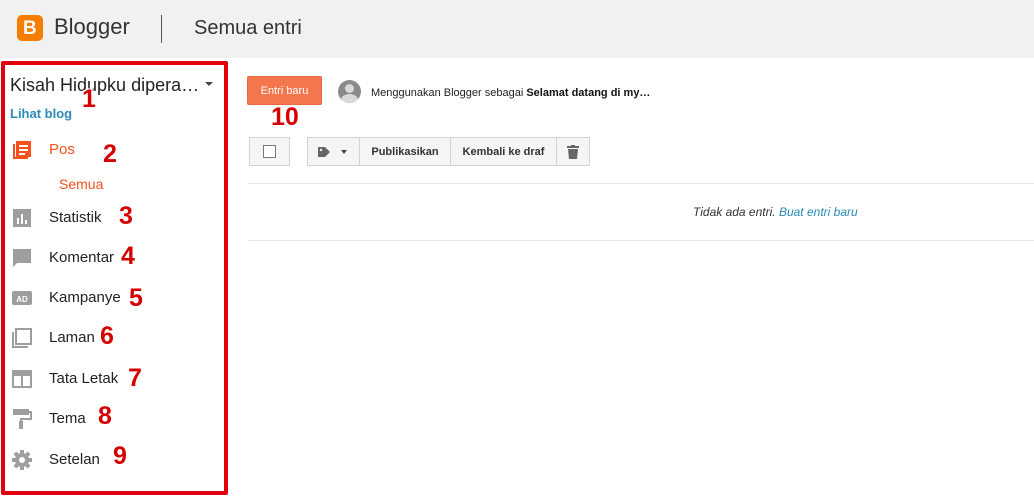 The width and height of the screenshot is (1034, 500). What do you see at coordinates (284, 90) in the screenshot?
I see `new-post-button: Entri baru` at bounding box center [284, 90].